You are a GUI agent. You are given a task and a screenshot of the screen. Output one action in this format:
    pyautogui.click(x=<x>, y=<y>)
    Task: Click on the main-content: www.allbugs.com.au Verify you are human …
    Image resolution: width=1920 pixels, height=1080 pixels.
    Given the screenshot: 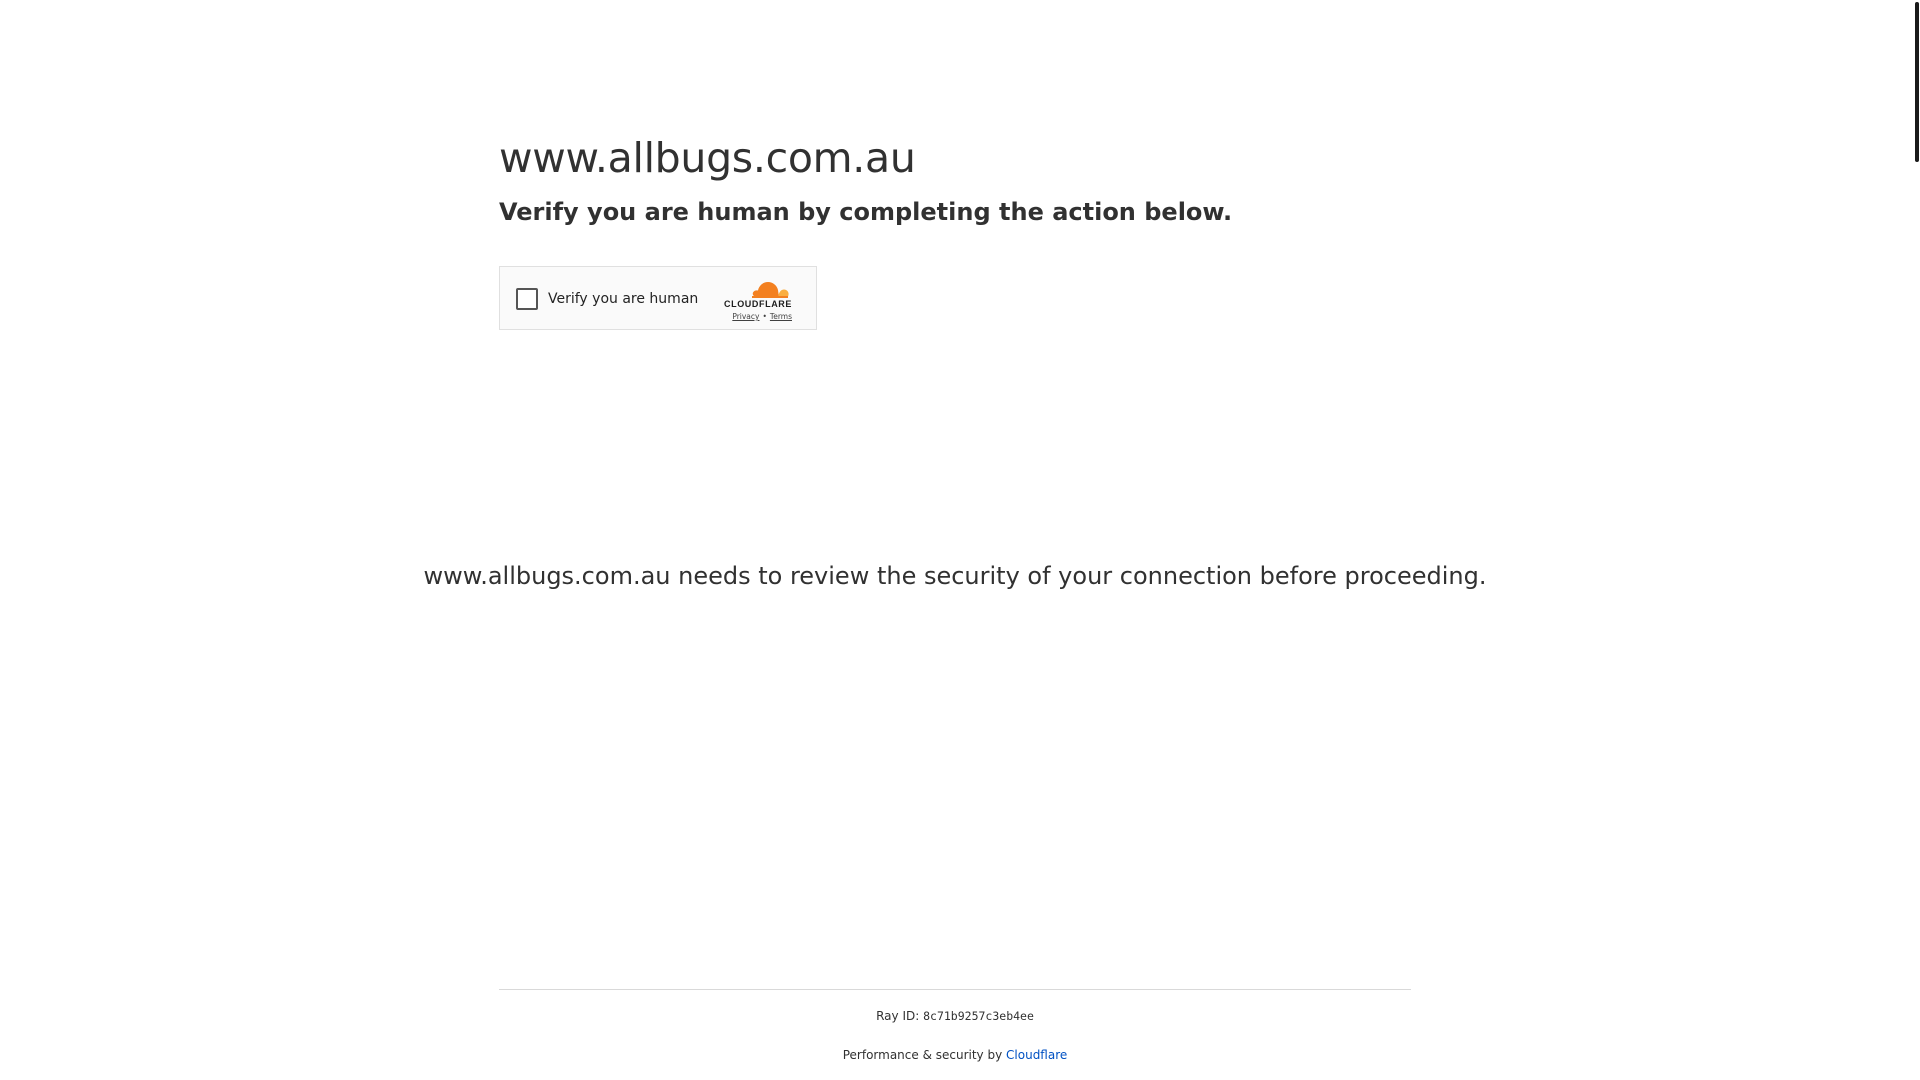 What is the action you would take?
    pyautogui.click(x=955, y=179)
    